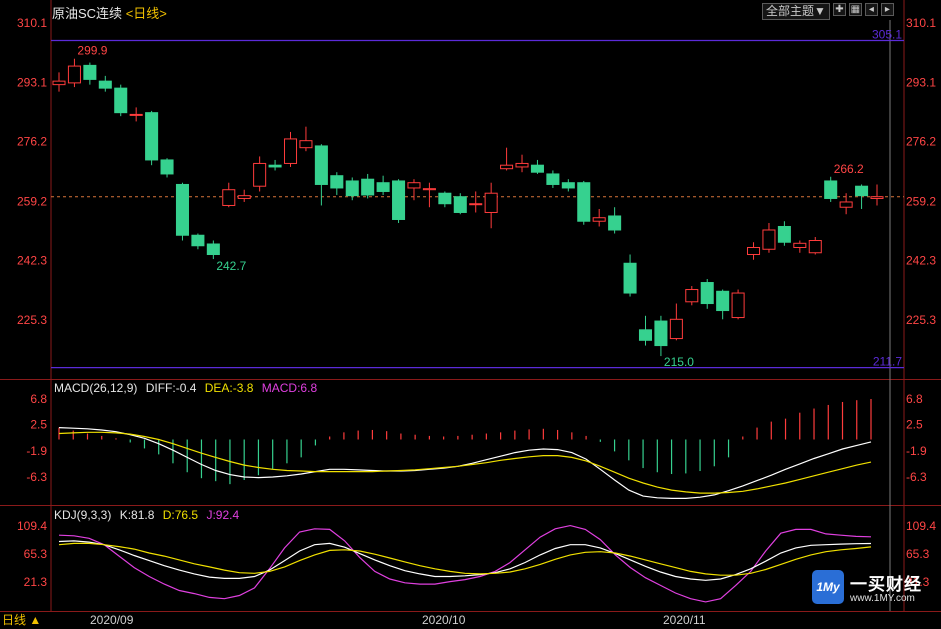 Image resolution: width=941 pixels, height=629 pixels. Describe the element at coordinates (32, 201) in the screenshot. I see `price-tick-left: 259.2` at that location.